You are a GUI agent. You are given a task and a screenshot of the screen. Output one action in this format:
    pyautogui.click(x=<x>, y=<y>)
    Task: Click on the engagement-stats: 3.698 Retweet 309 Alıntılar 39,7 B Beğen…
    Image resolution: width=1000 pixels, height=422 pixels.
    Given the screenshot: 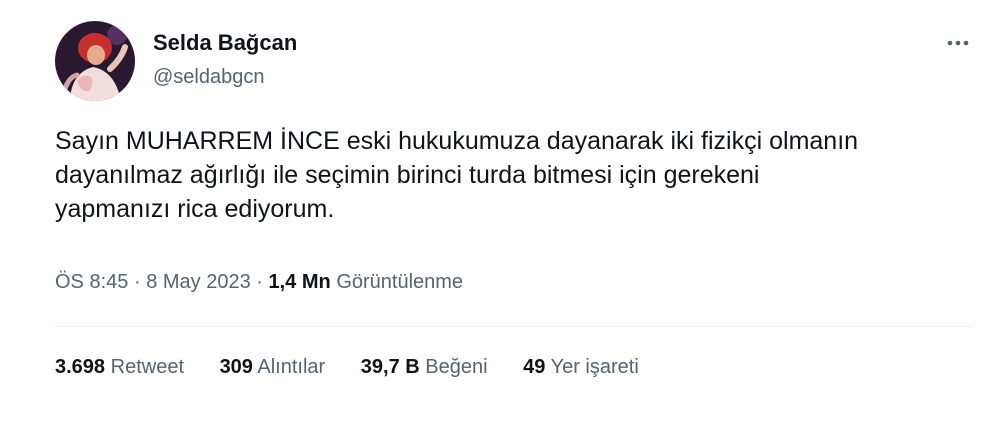 What is the action you would take?
    pyautogui.click(x=362, y=367)
    